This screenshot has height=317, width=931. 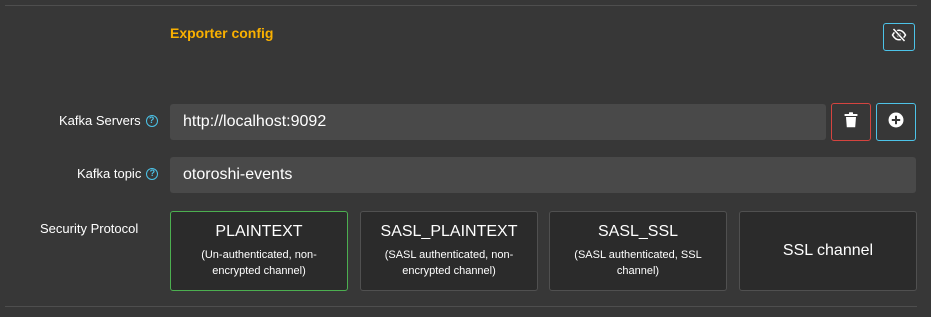 I want to click on trash-icon, so click(x=851, y=122).